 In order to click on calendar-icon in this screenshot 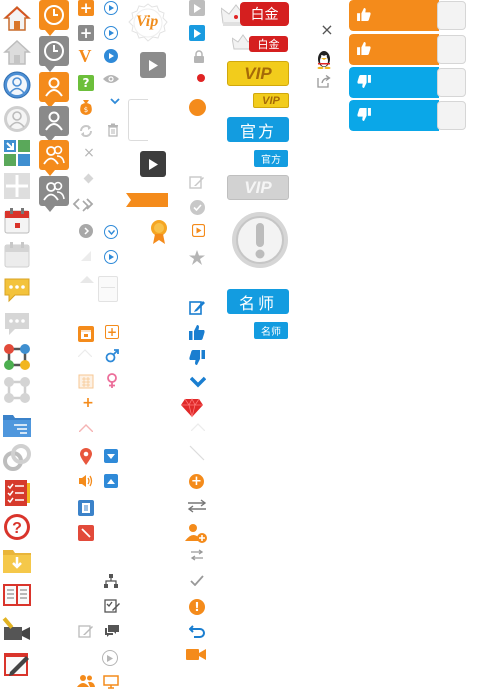, I will do `click(17, 221)`.